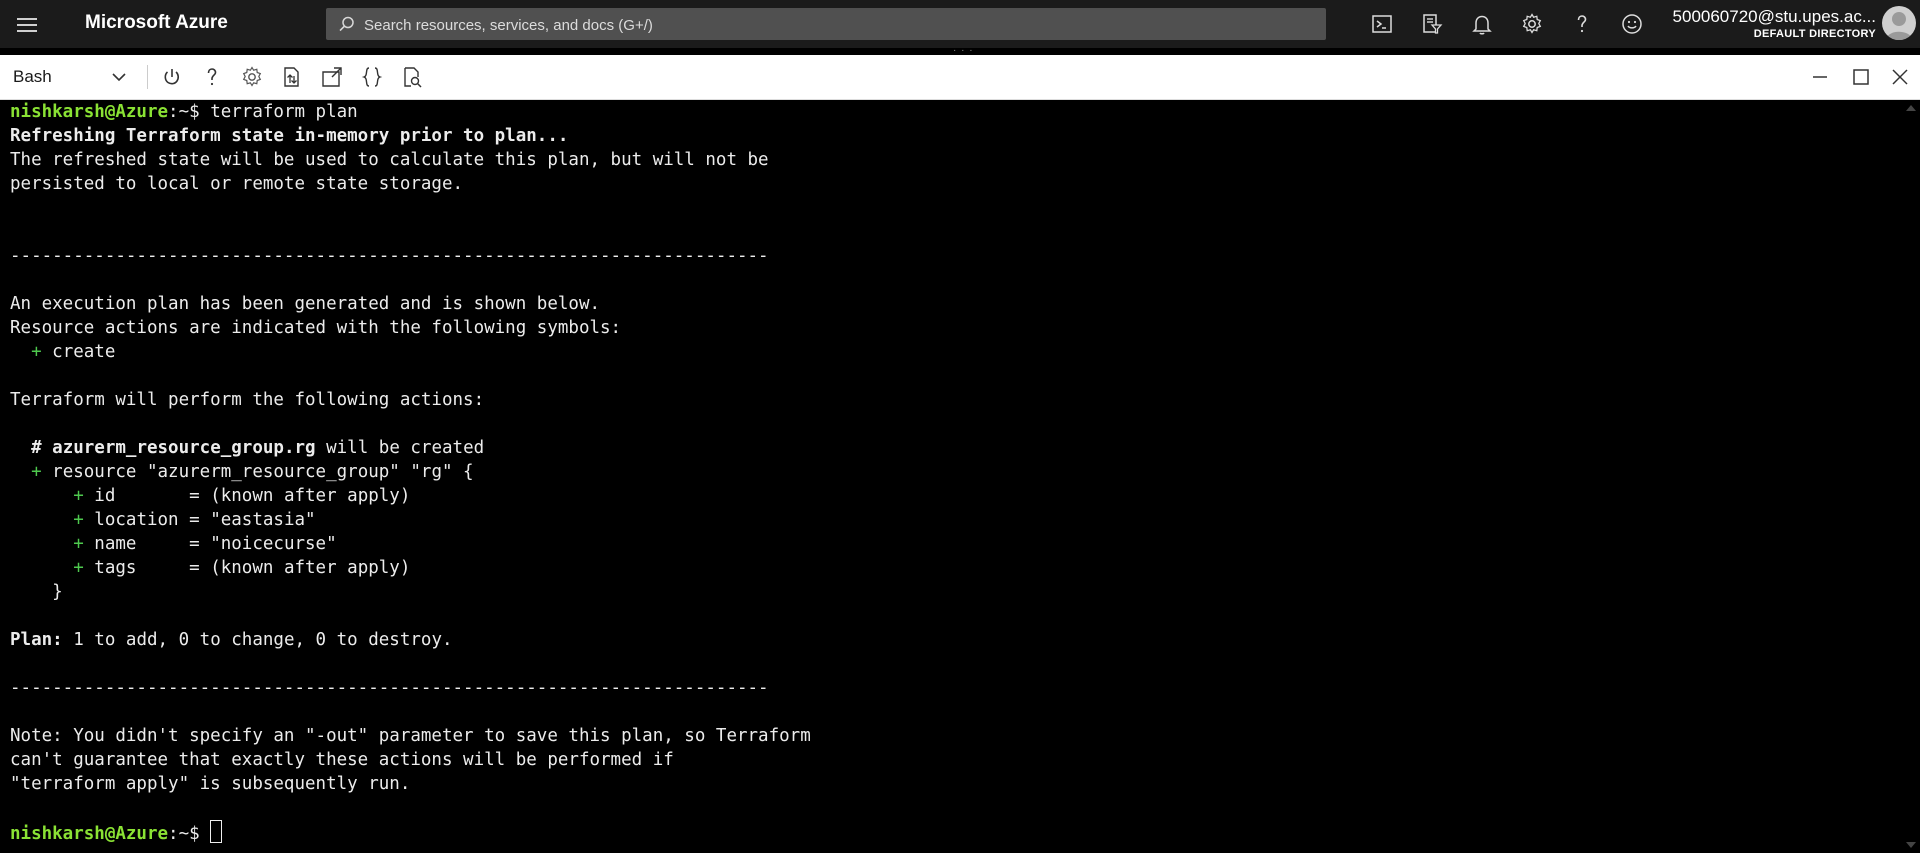  What do you see at coordinates (1632, 24) in the screenshot?
I see `feedback-smiley-icon` at bounding box center [1632, 24].